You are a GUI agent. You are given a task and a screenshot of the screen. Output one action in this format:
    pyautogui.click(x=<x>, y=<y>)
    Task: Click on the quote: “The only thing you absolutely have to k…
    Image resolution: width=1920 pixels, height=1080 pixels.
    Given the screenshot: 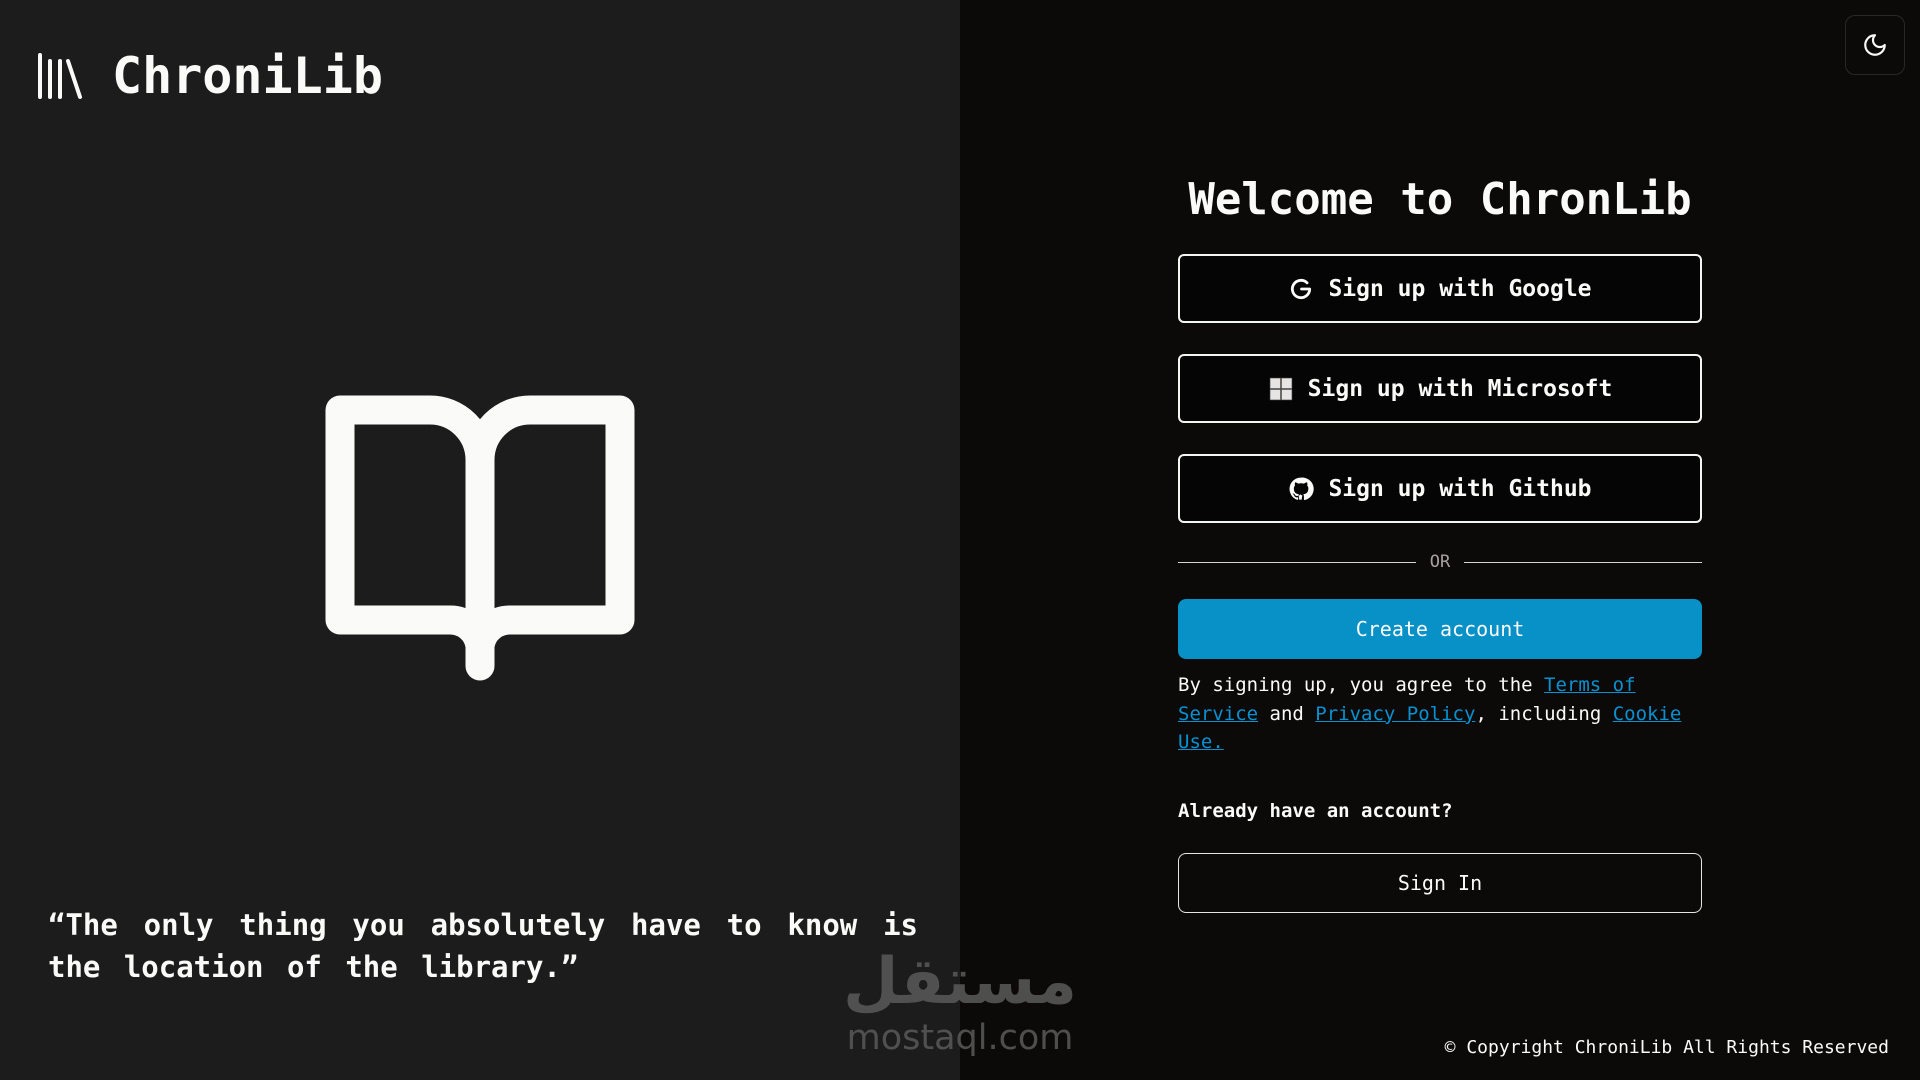 What is the action you would take?
    pyautogui.click(x=483, y=946)
    